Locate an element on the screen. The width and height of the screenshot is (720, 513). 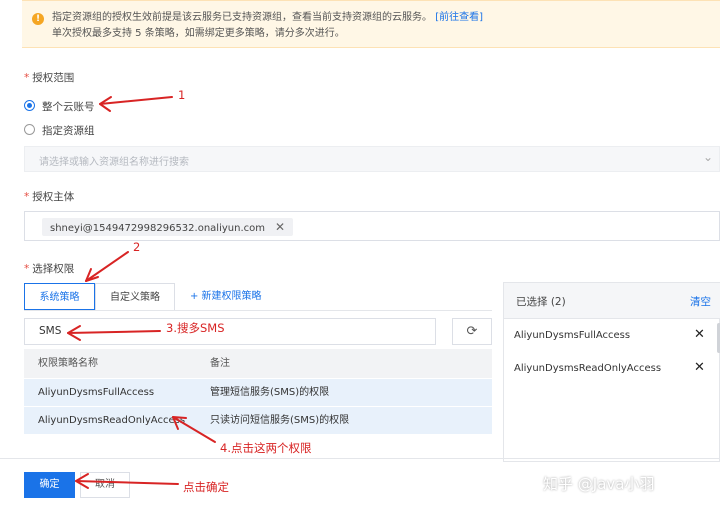
watermark: 知乎 @Java小羽 is located at coordinates (599, 484).